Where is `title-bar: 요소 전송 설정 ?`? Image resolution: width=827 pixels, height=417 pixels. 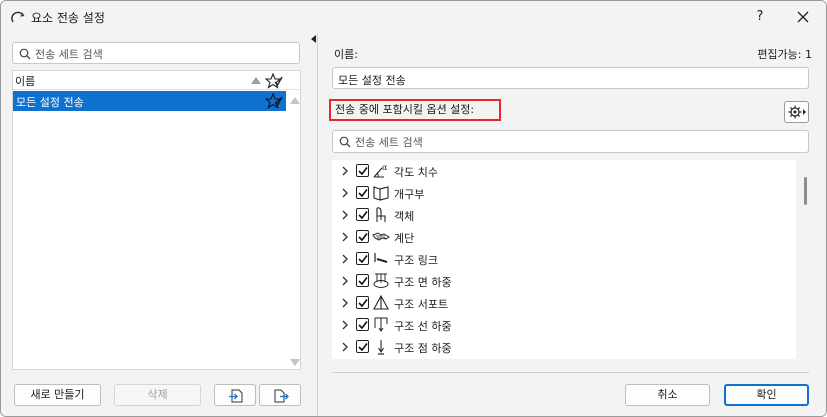
title-bar: 요소 전송 설정 ? is located at coordinates (413, 17).